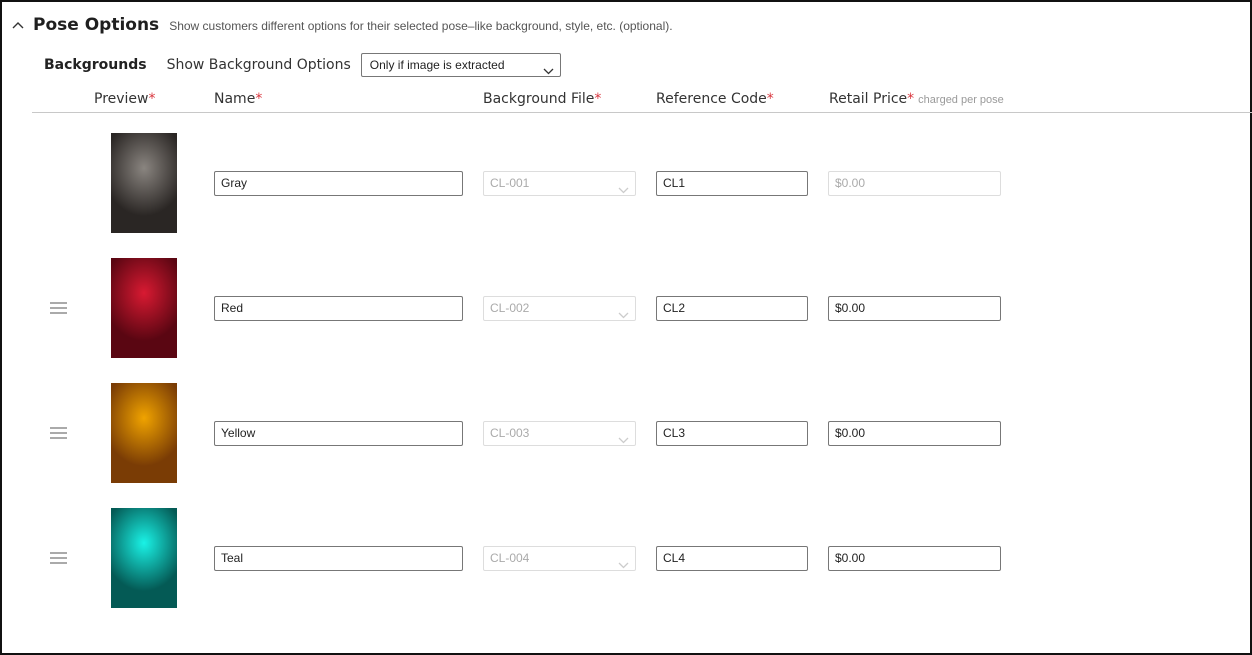  I want to click on column-header-preview: Preview*, so click(125, 99).